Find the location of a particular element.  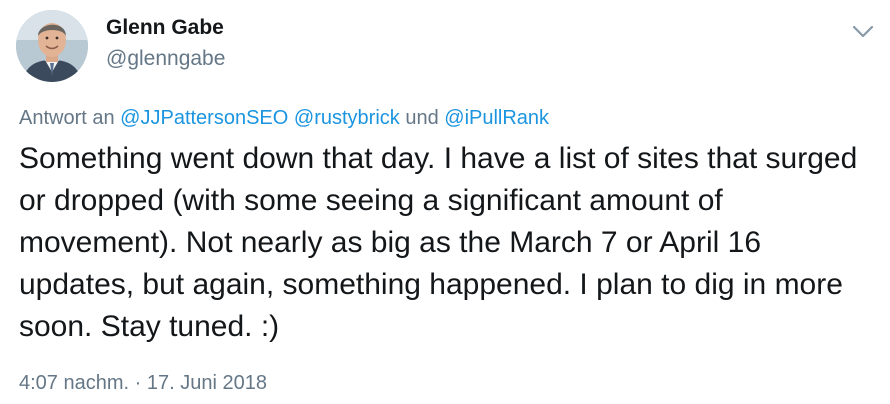

author-handle: @glenngabe is located at coordinates (165, 59).